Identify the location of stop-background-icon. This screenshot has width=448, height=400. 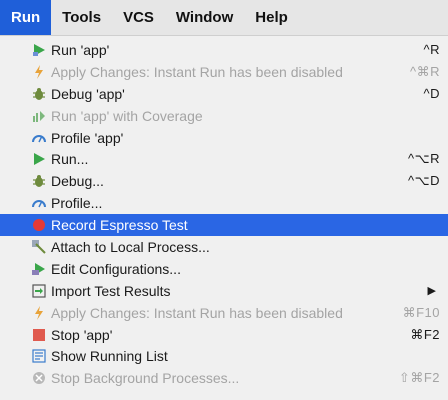
(39, 378).